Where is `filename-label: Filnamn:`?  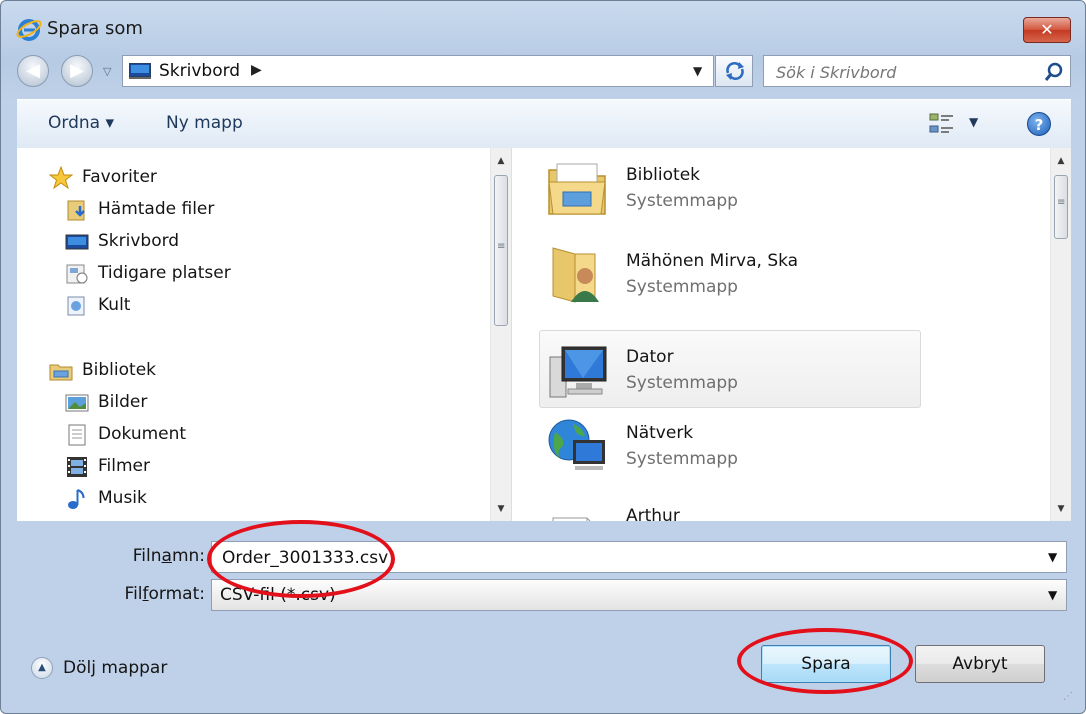
filename-label: Filnamn: is located at coordinates (168, 556).